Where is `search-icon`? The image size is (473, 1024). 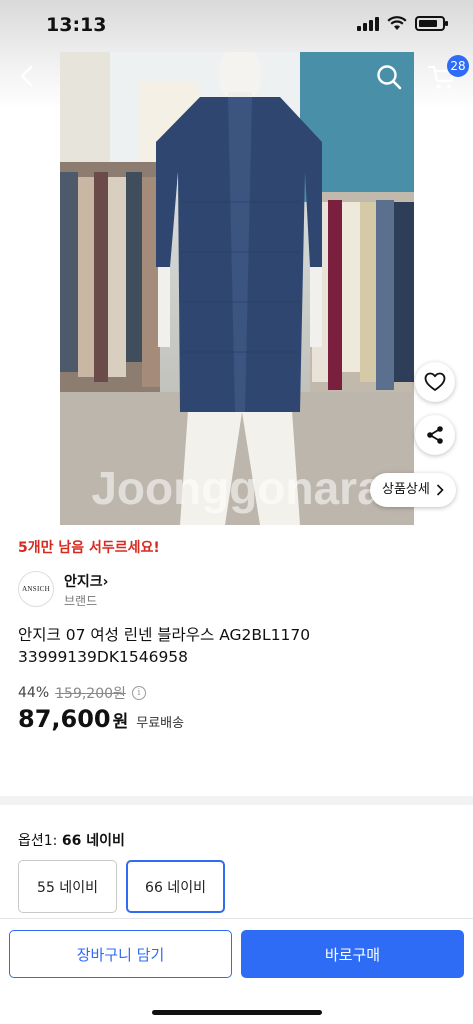
search-icon is located at coordinates (389, 77).